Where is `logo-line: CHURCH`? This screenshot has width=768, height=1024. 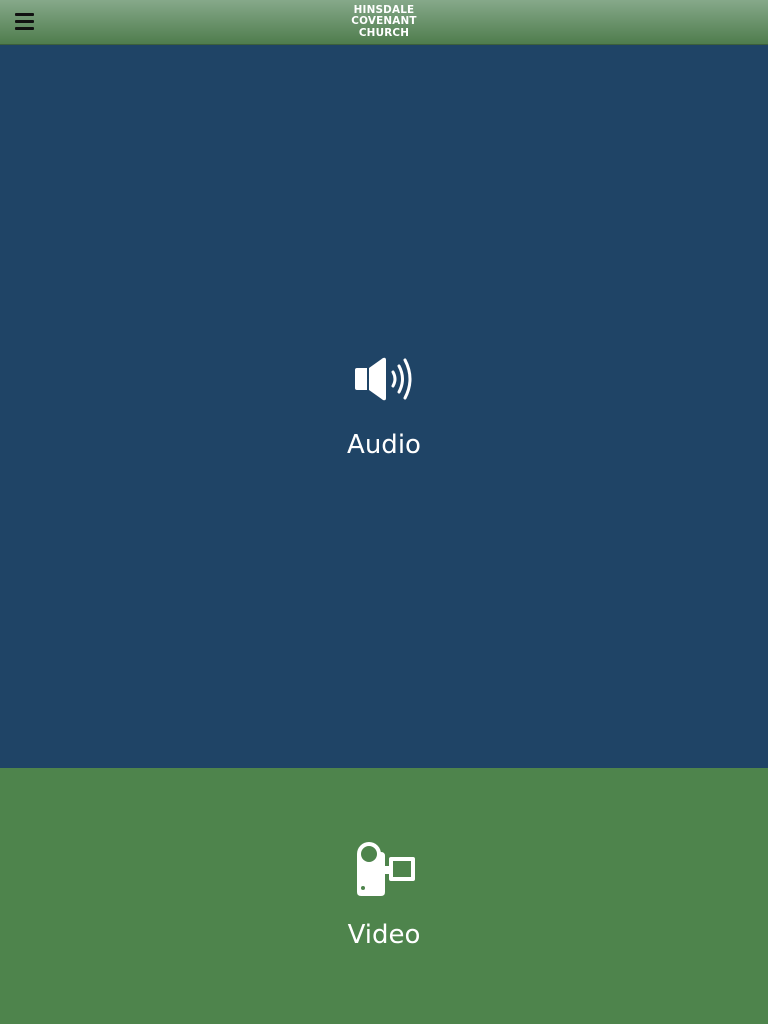
logo-line: CHURCH is located at coordinates (384, 32).